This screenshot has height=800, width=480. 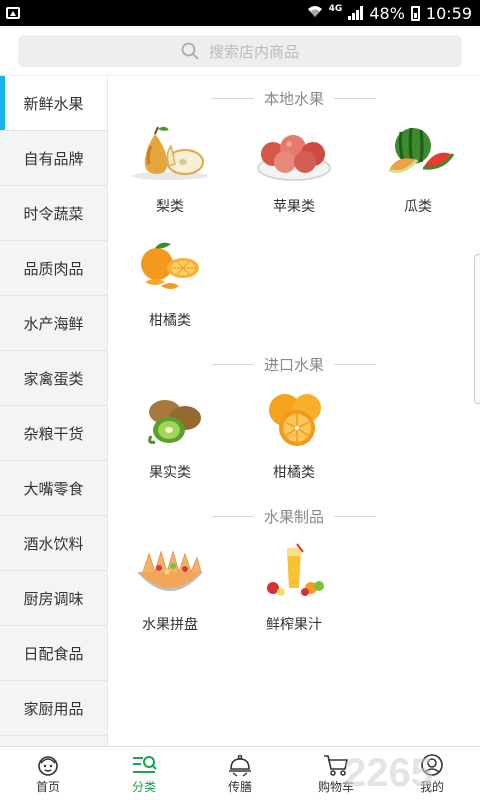 What do you see at coordinates (143, 787) in the screenshot?
I see `nav-label: 分类` at bounding box center [143, 787].